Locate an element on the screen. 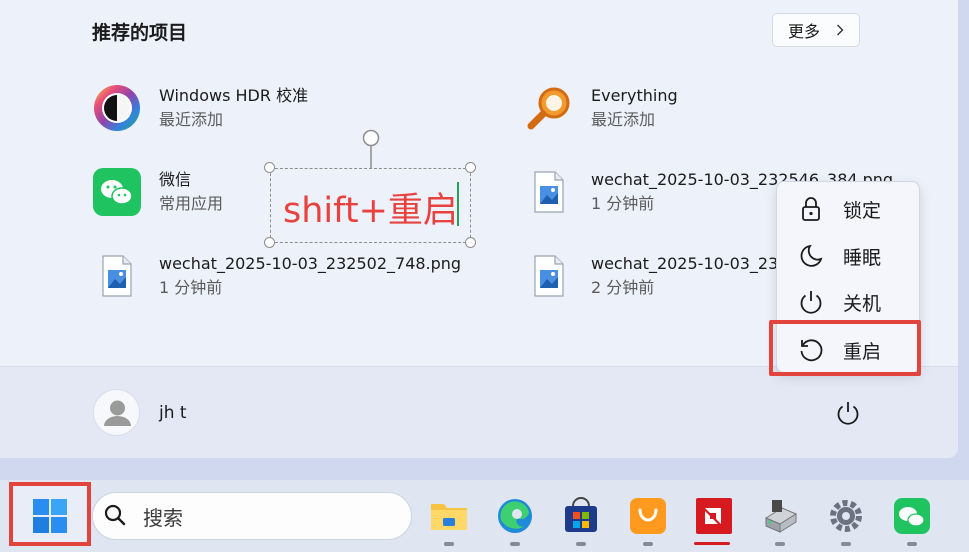  file-explorer-icon is located at coordinates (449, 516).